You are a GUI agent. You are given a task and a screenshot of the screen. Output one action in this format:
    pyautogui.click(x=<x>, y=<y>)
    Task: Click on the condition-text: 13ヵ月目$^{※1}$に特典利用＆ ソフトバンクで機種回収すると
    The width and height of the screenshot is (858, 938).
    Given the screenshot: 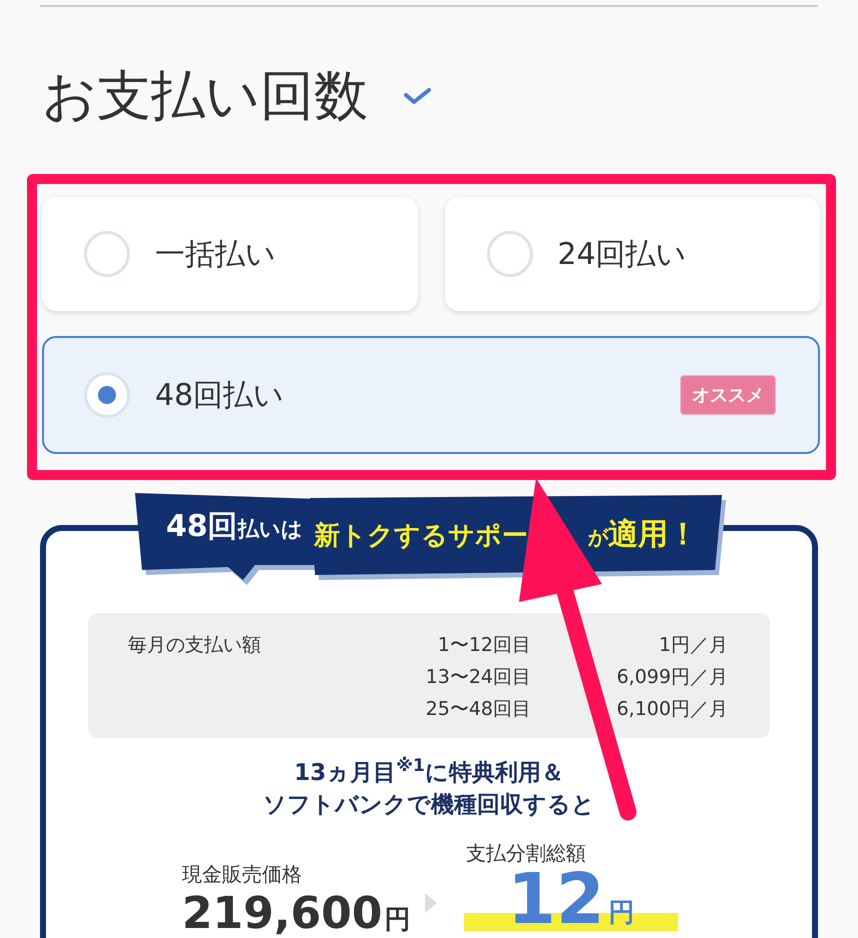 What is the action you would take?
    pyautogui.click(x=429, y=788)
    